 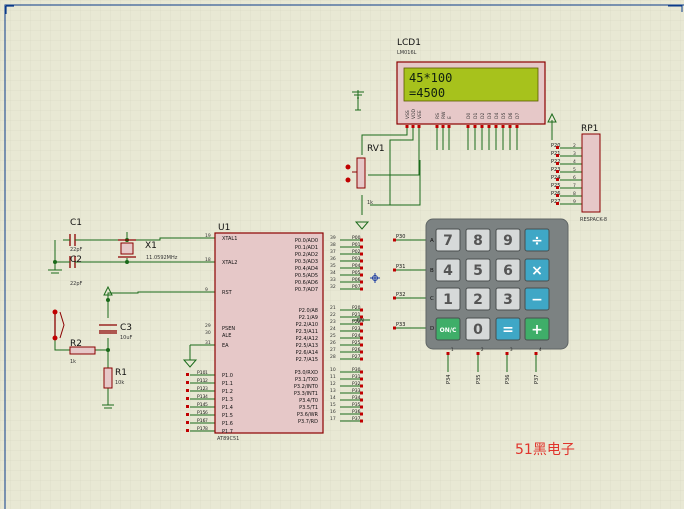 What do you see at coordinates (208, 260) in the screenshot?
I see `mcu-pin-number: 18` at bounding box center [208, 260].